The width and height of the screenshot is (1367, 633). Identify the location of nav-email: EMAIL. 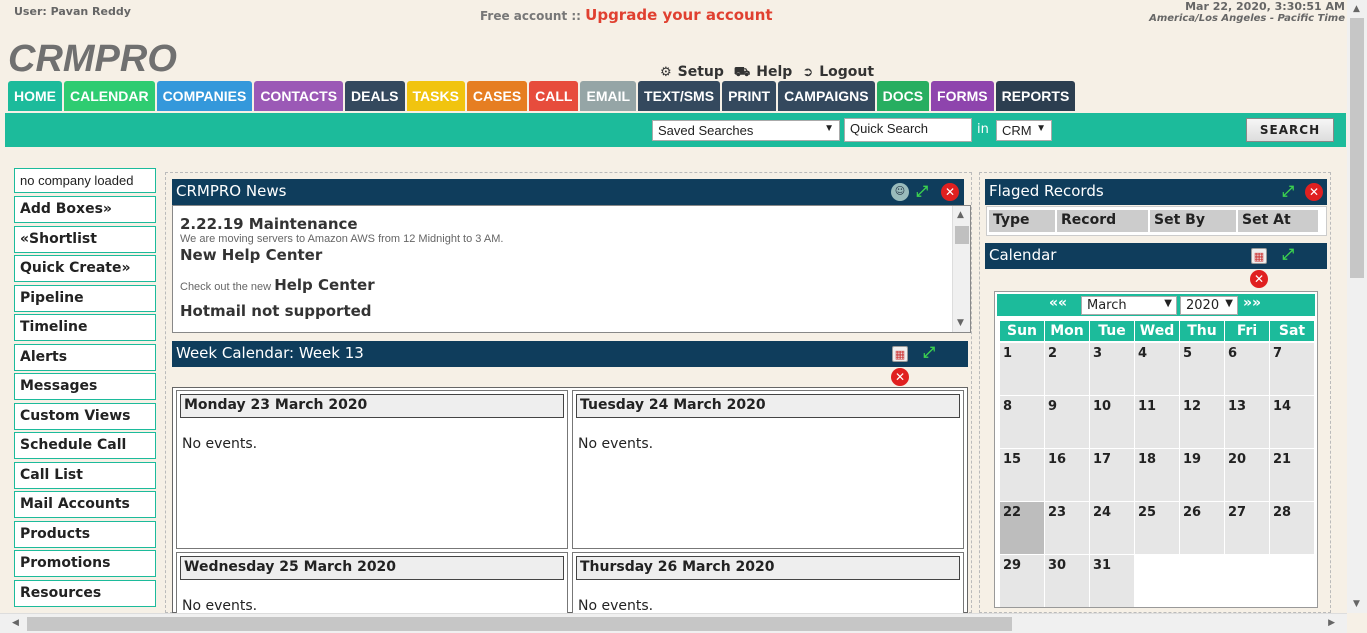
(608, 96).